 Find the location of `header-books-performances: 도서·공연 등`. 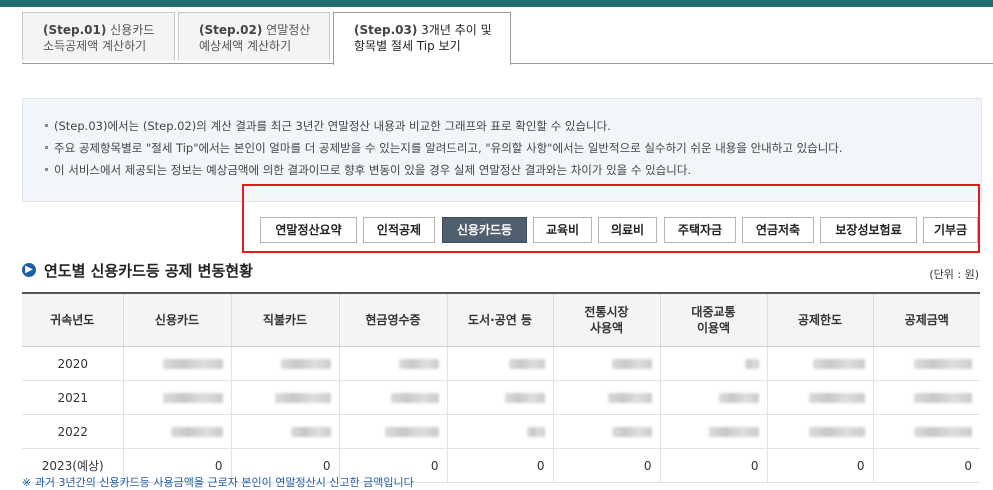

header-books-performances: 도서·공연 등 is located at coordinates (499, 319).